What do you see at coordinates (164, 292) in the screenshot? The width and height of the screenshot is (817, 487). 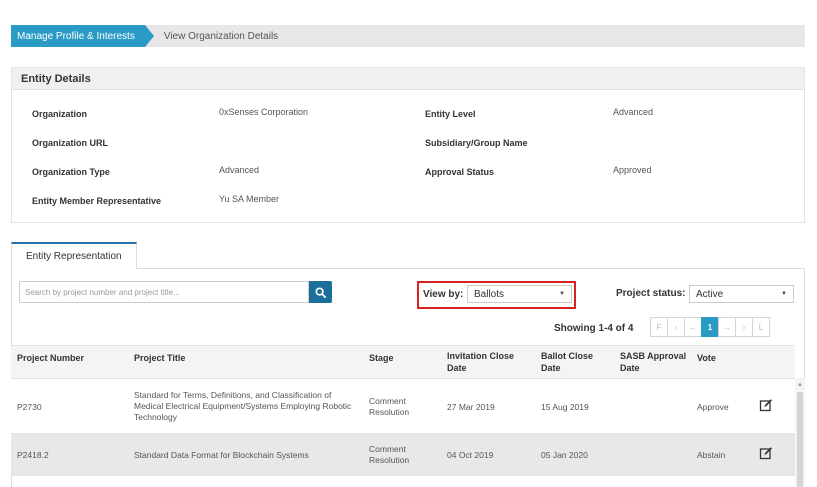 I see `search-input` at bounding box center [164, 292].